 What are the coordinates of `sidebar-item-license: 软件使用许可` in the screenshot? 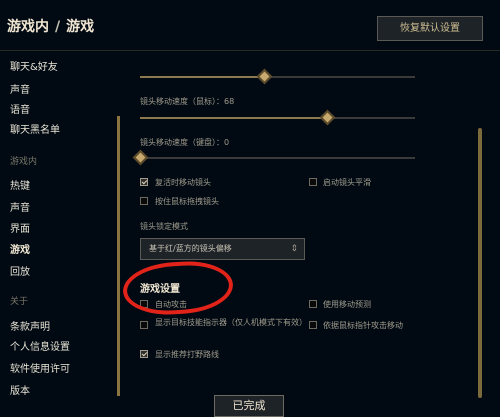 It's located at (40, 367).